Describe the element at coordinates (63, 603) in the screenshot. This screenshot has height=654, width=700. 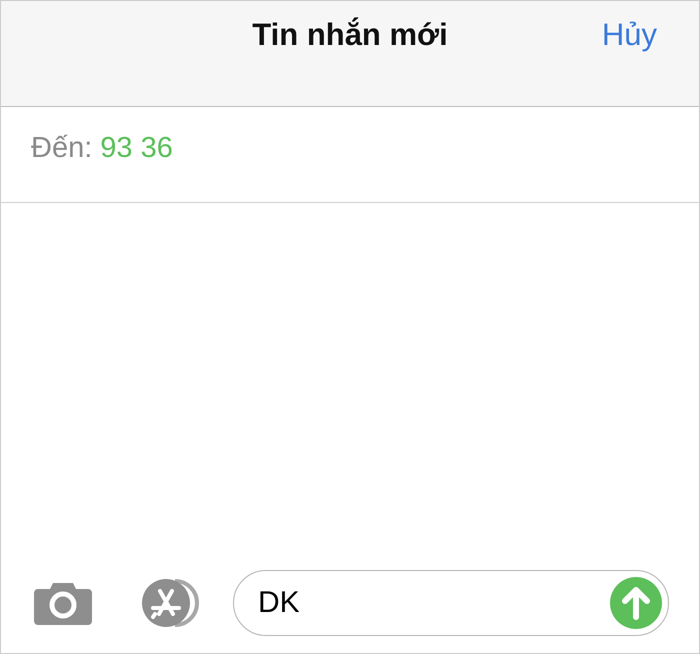
I see `camera-icon` at that location.